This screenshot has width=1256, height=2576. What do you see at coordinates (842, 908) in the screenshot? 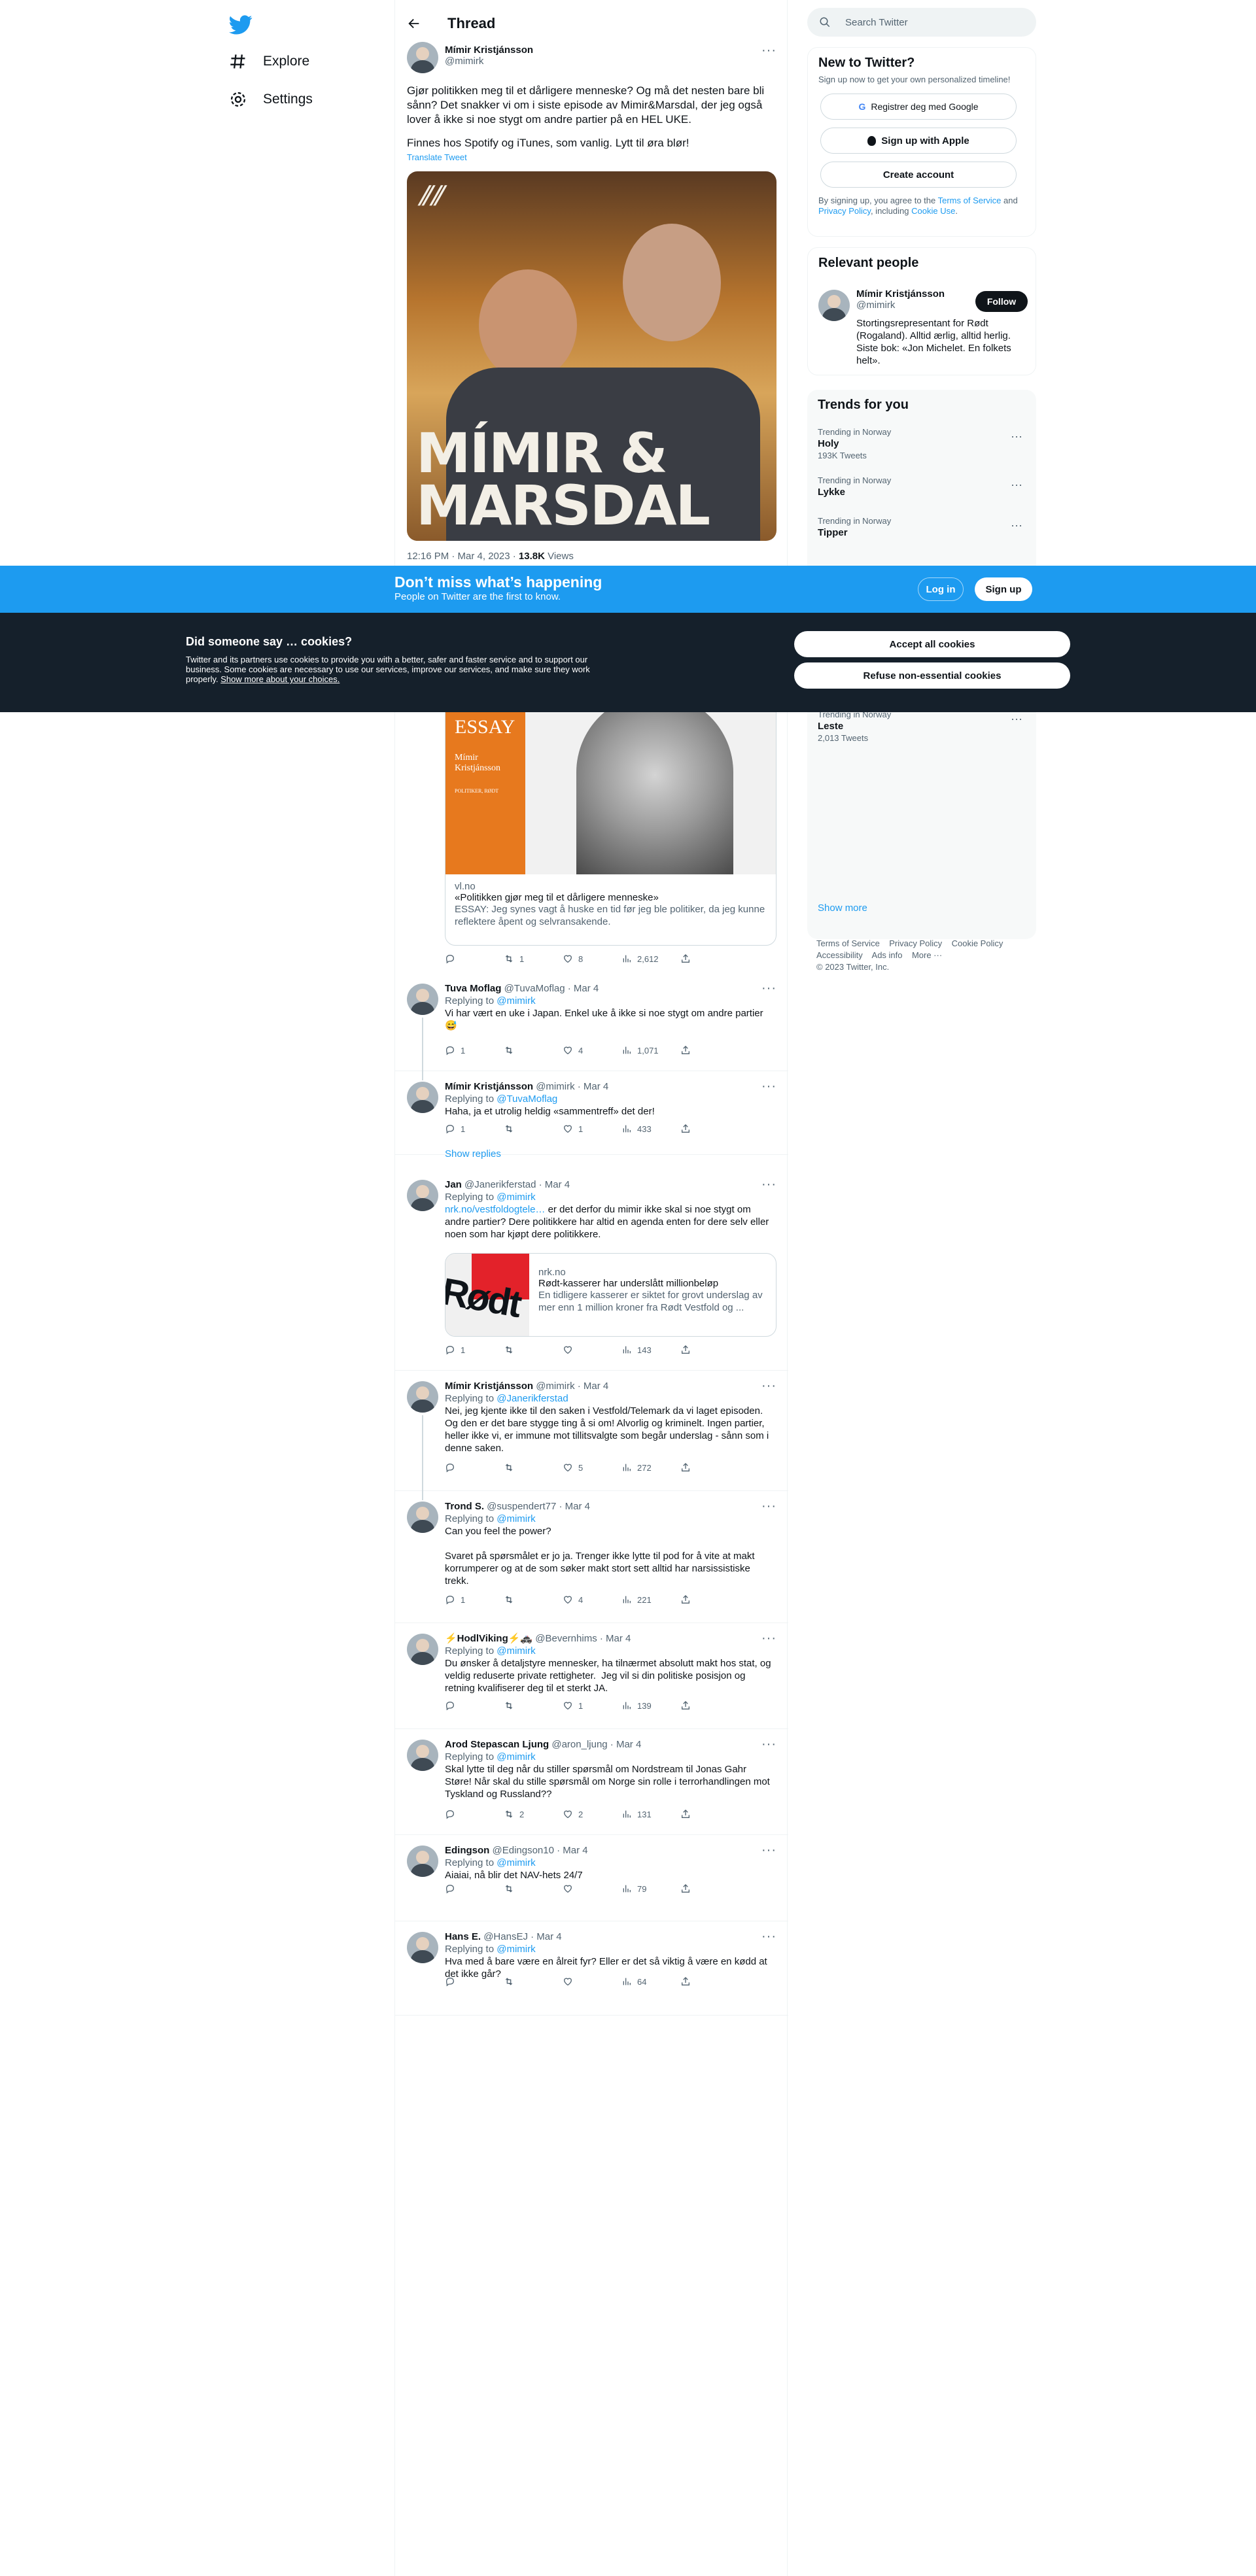
I see `show-more-link: Show more` at bounding box center [842, 908].